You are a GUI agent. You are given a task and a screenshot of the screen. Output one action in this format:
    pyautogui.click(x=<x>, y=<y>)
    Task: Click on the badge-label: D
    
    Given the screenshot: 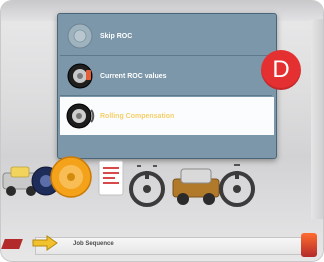 What is the action you would take?
    pyautogui.click(x=281, y=69)
    